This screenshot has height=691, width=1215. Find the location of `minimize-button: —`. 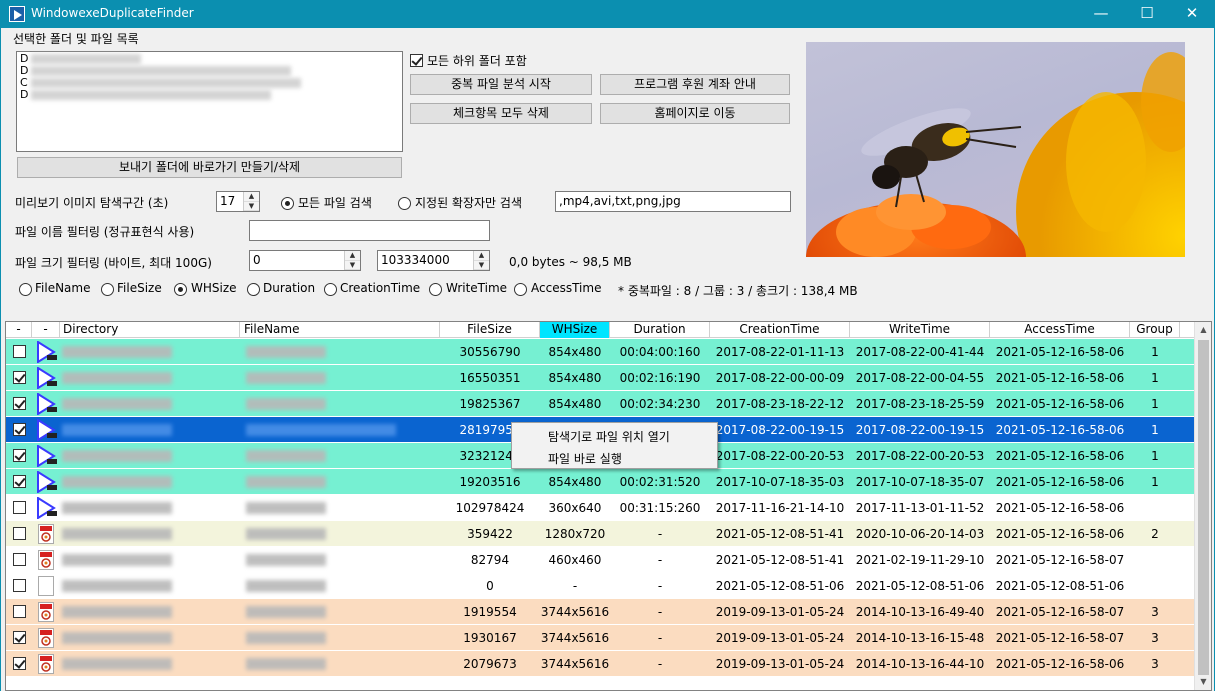

minimize-button: — is located at coordinates (1101, 14).